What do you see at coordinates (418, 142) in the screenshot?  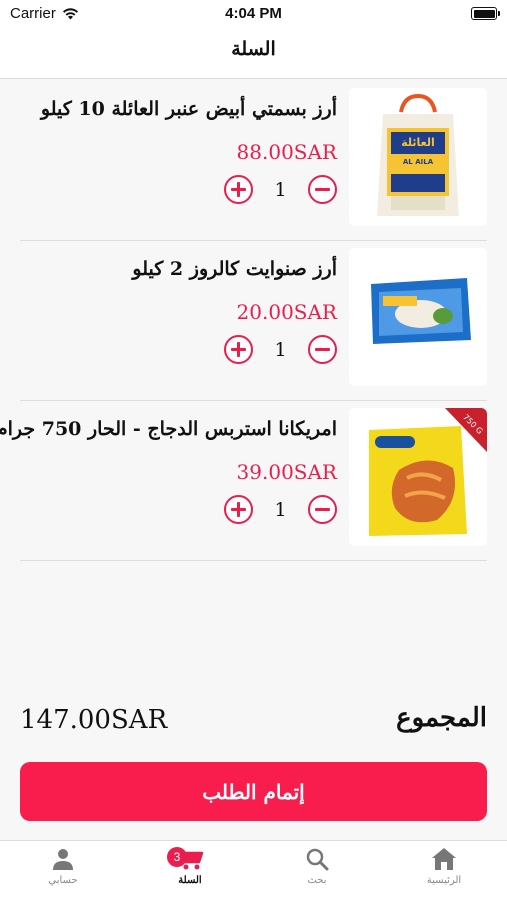 I see `product-image-brand: العائلة` at bounding box center [418, 142].